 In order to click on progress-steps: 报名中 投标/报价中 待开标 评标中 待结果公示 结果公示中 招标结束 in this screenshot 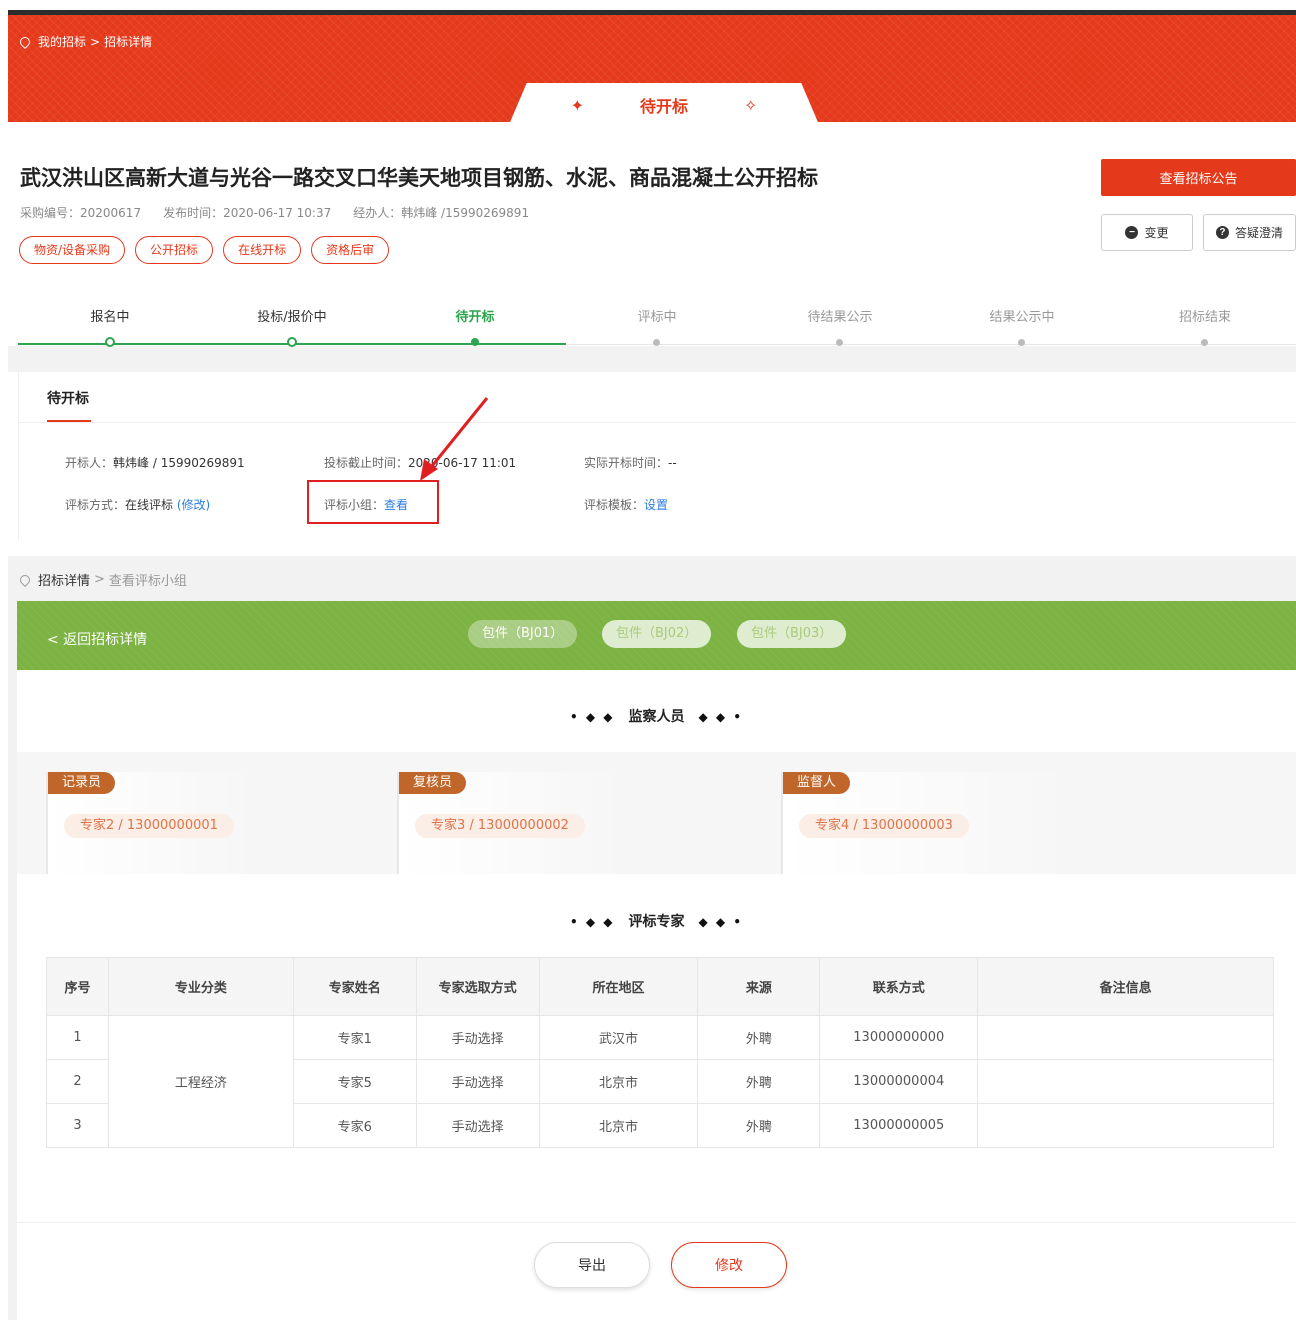, I will do `click(657, 331)`.